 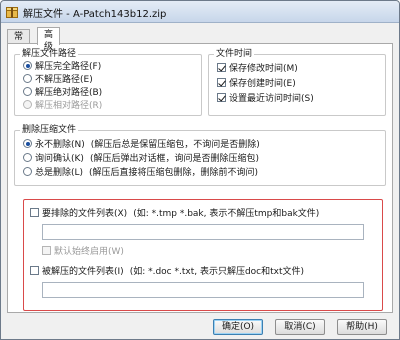 I want to click on archive-app-icon, so click(x=12, y=12).